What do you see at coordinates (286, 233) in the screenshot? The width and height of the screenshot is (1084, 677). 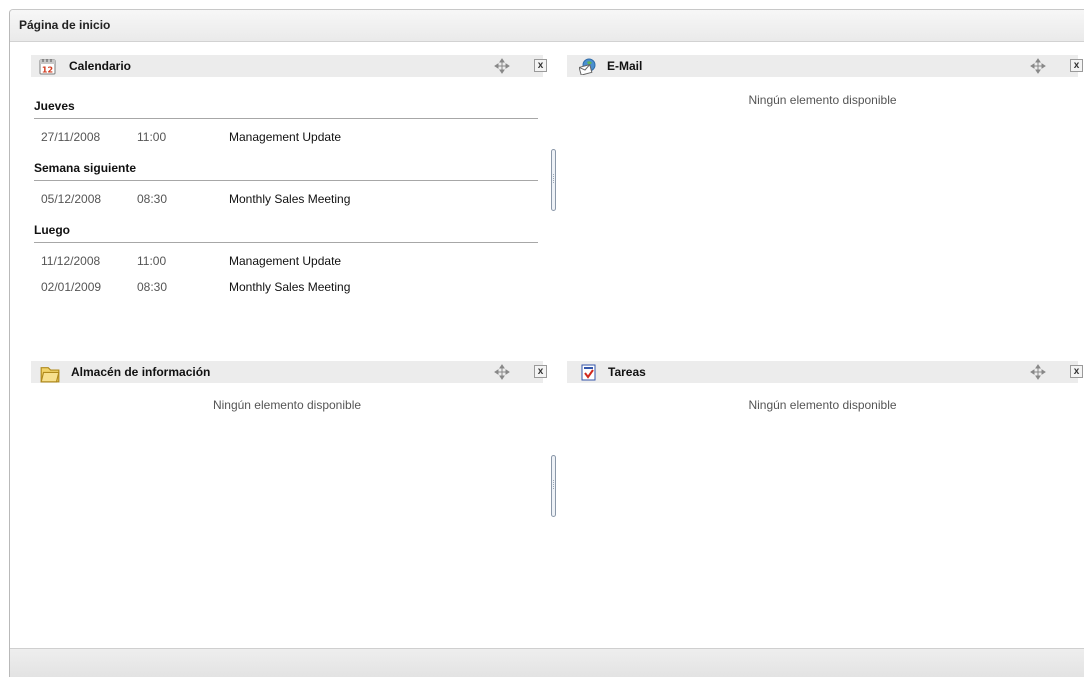 I see `calendar-group-header: Luego` at bounding box center [286, 233].